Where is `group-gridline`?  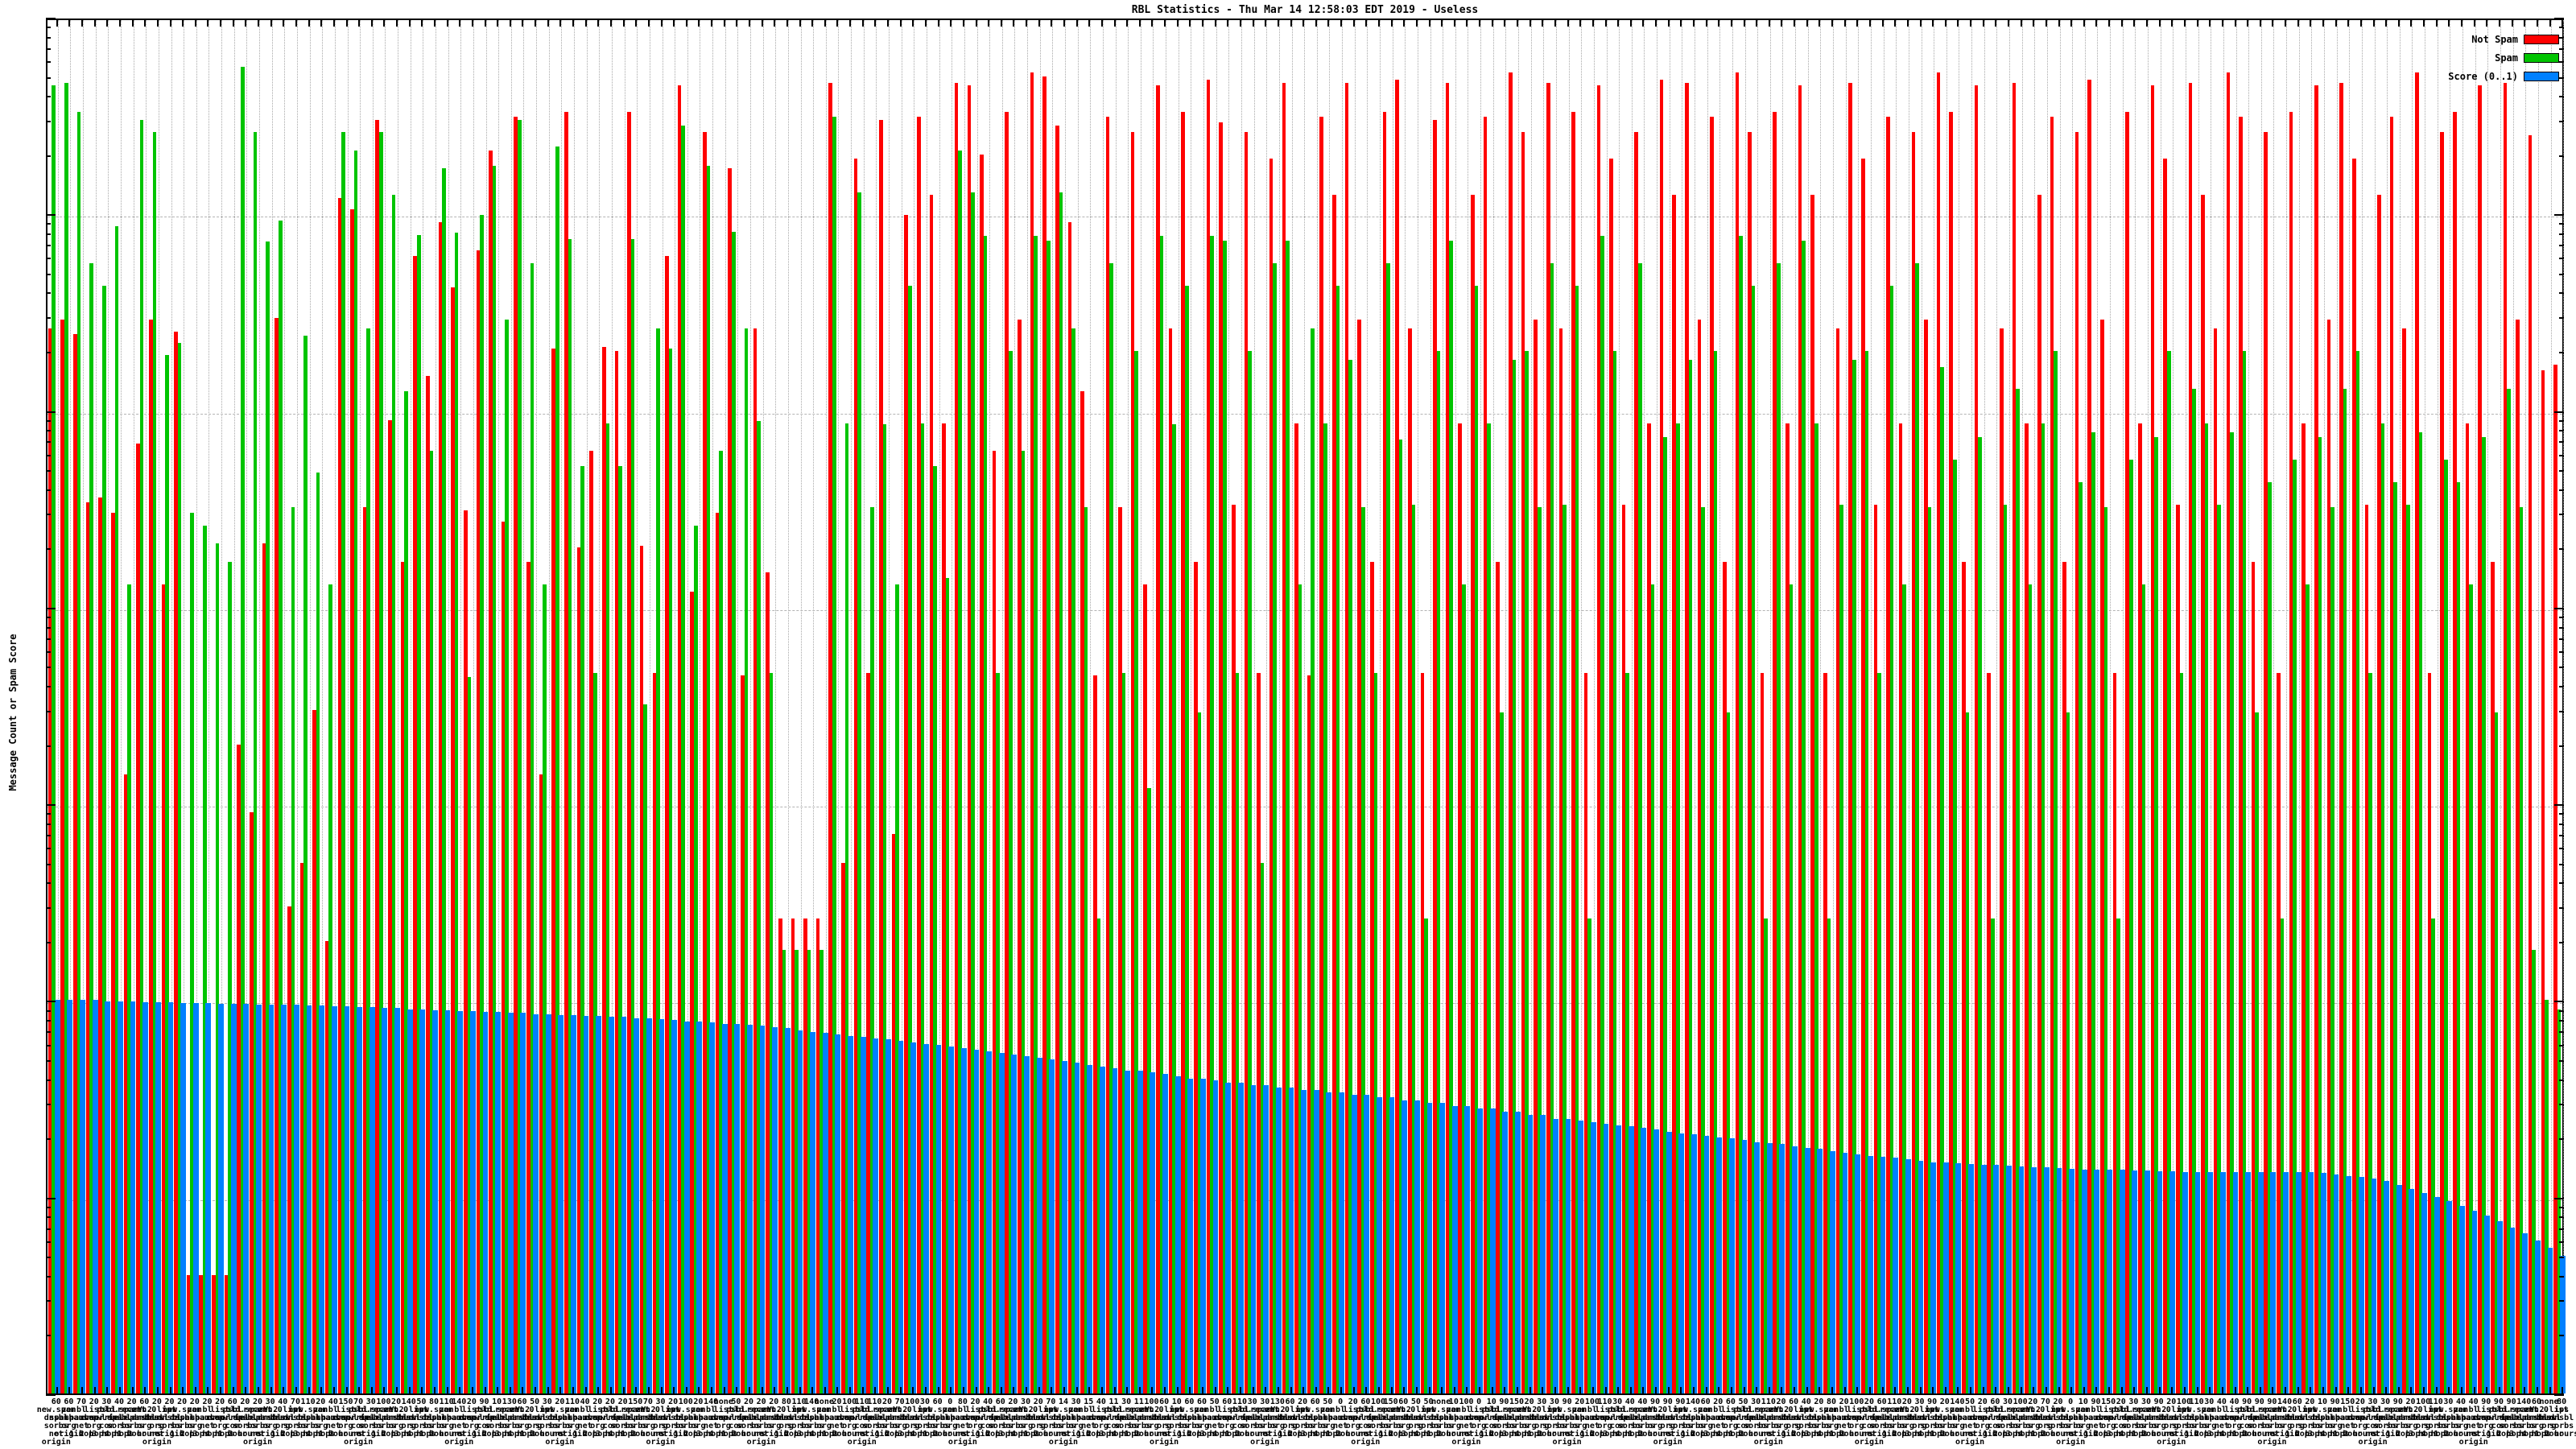 group-gridline is located at coordinates (2412, 706).